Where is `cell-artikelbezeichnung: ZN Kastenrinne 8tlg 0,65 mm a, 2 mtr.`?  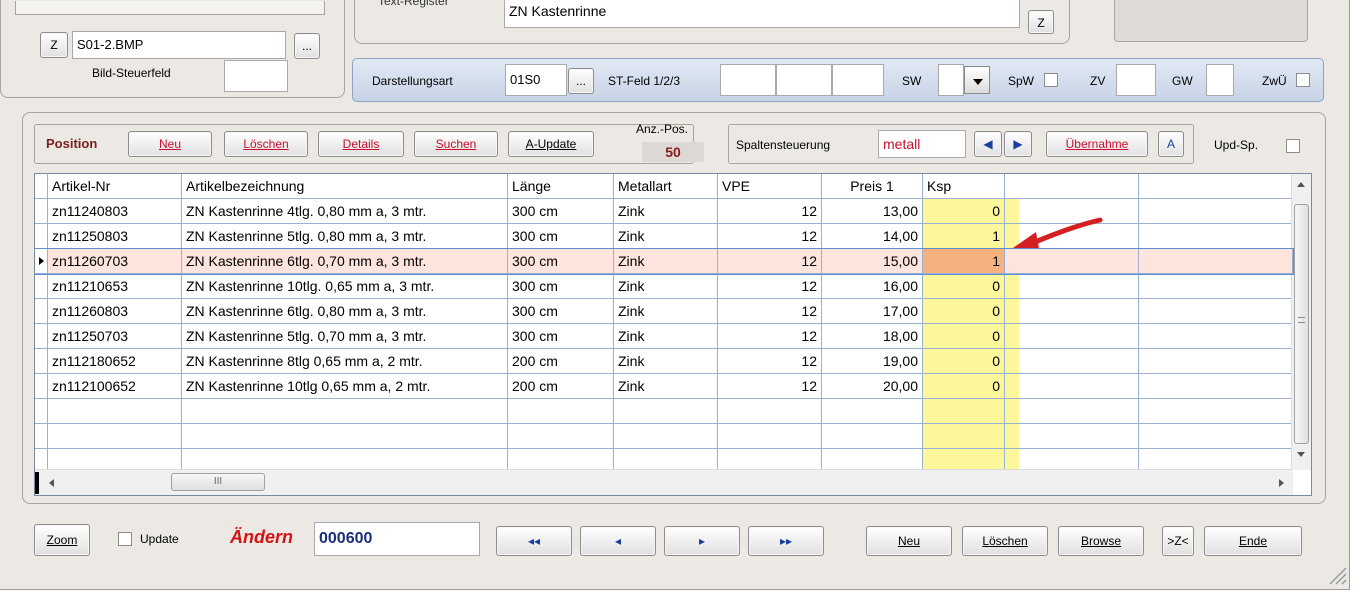
cell-artikelbezeichnung: ZN Kastenrinne 8tlg 0,65 mm a, 2 mtr. is located at coordinates (345, 361).